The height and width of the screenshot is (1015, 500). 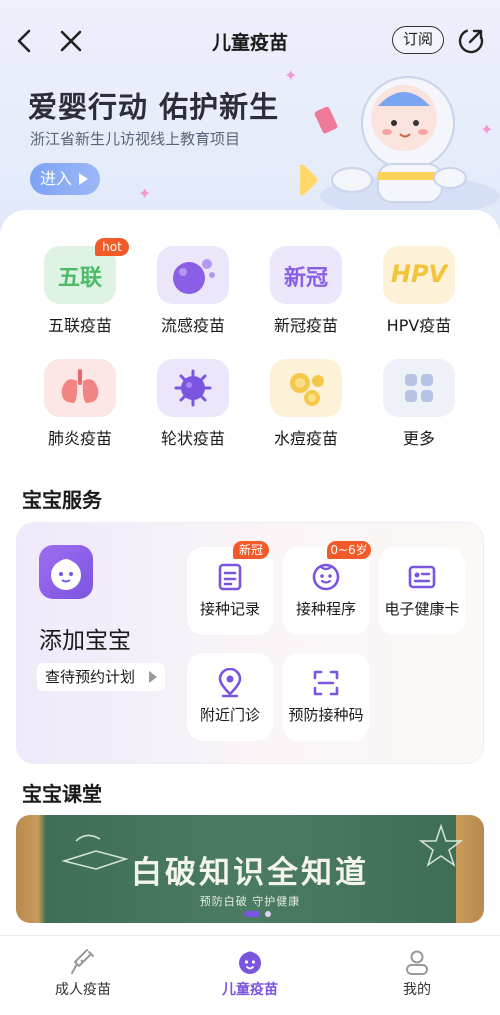 I want to click on vaccine-item-more: 更多, so click(x=419, y=409).